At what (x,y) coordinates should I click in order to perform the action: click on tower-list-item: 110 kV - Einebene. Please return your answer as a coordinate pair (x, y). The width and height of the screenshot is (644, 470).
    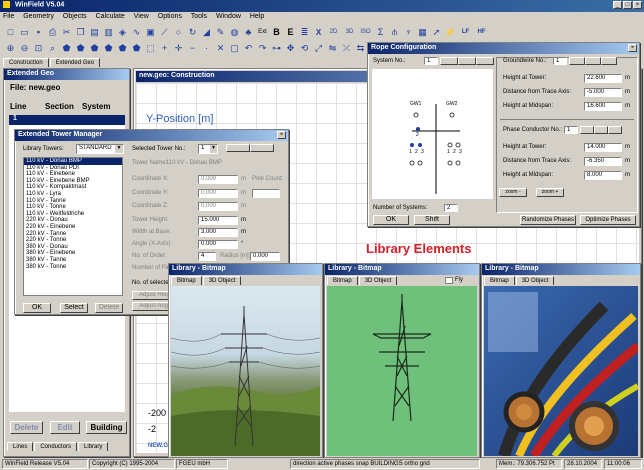
    Looking at the image, I should click on (73, 174).